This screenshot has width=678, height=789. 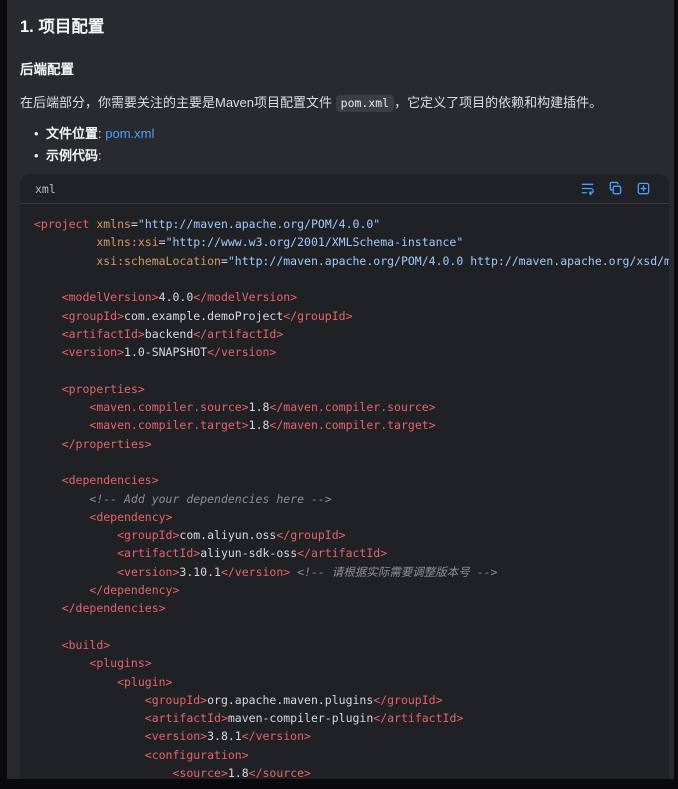 I want to click on inline-code-pom-xml: pom.xml, so click(x=365, y=103).